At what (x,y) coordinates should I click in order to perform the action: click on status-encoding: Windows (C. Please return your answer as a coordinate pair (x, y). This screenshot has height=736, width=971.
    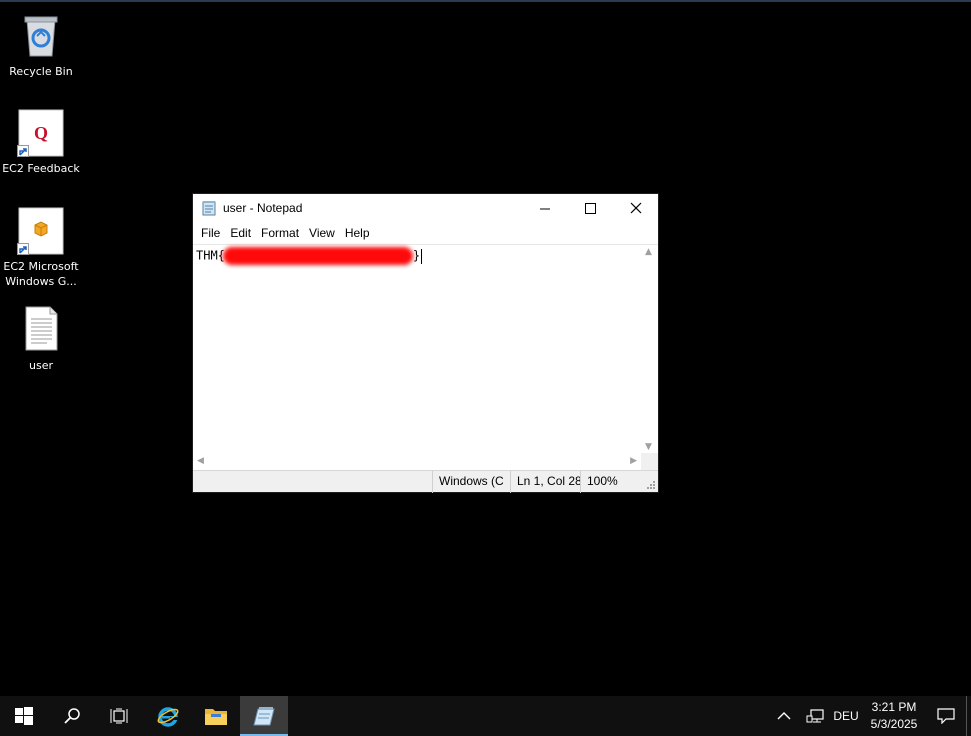
    Looking at the image, I should click on (468, 482).